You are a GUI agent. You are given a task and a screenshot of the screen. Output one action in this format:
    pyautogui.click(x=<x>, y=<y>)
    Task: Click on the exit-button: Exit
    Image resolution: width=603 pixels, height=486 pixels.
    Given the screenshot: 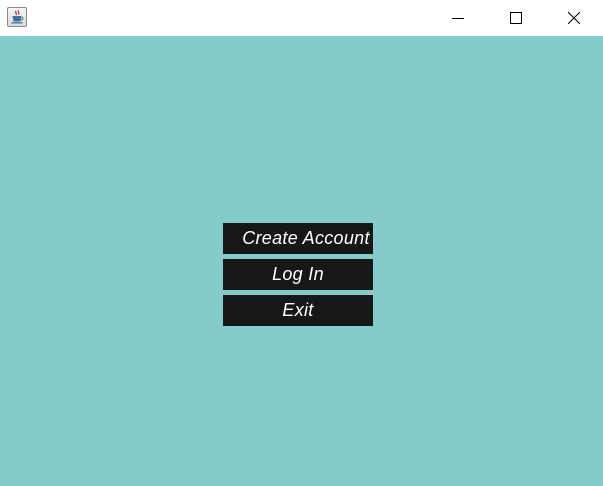 What is the action you would take?
    pyautogui.click(x=298, y=310)
    